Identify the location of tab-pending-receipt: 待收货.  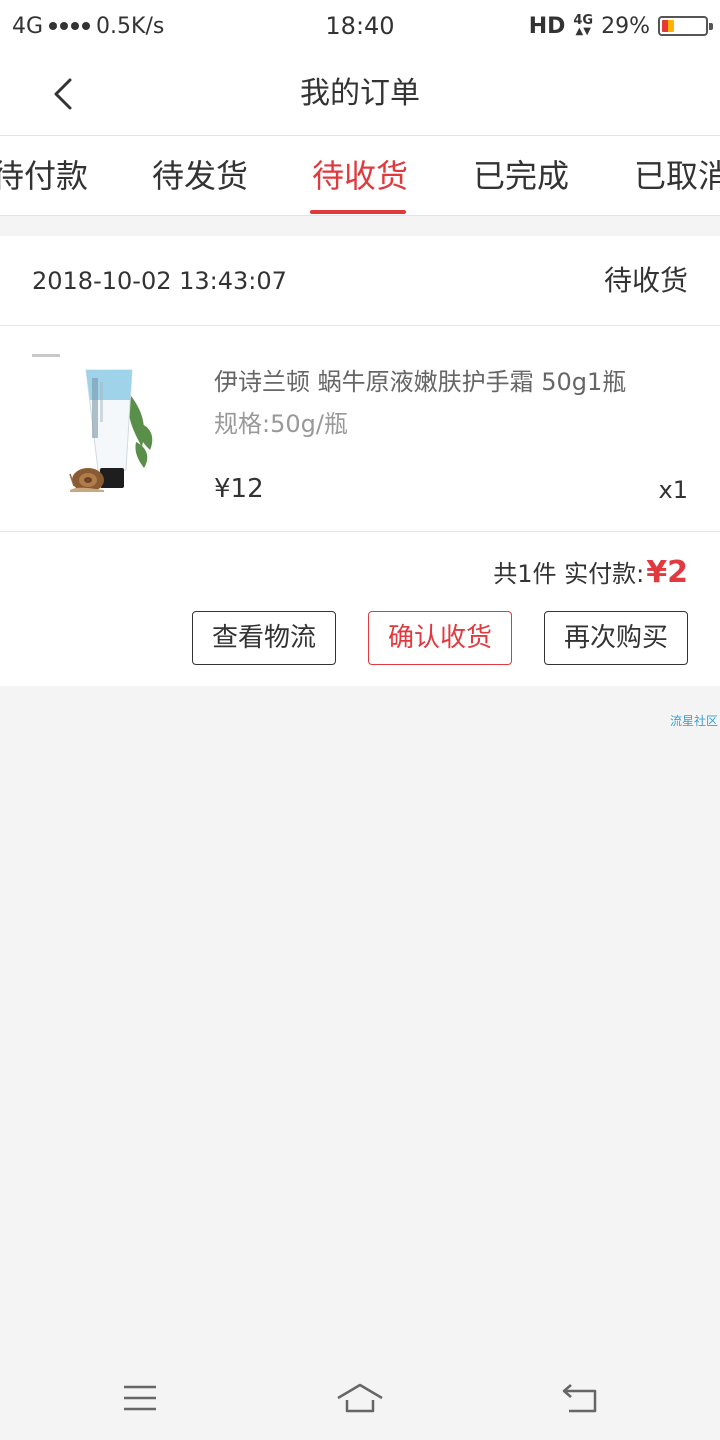
(360, 175).